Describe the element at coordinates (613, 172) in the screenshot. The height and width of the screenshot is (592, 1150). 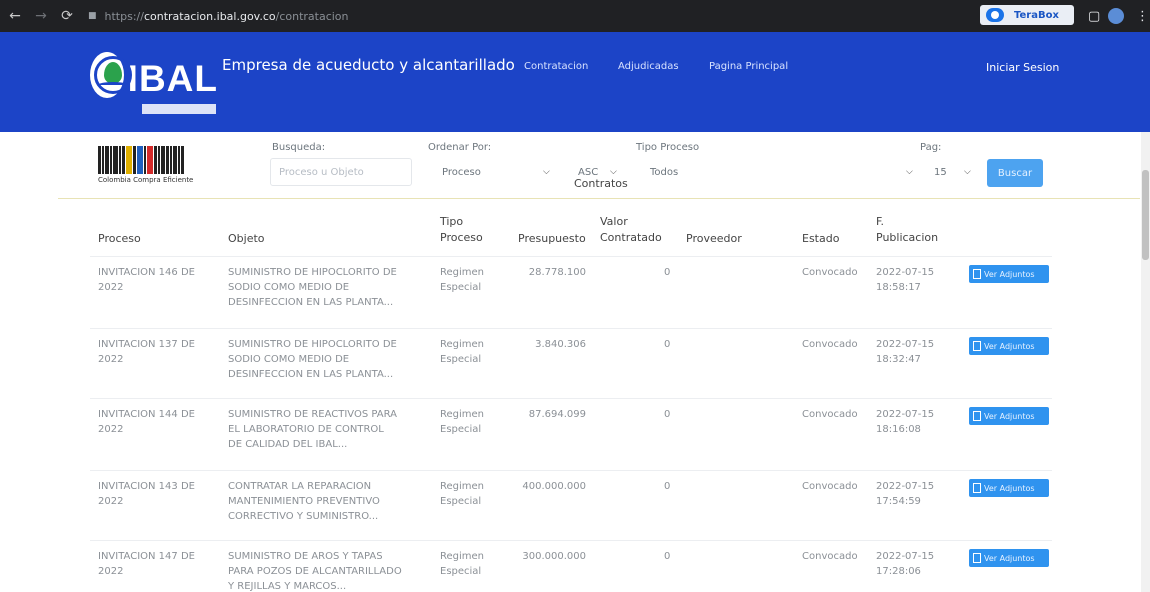
I see `chevron-down-icon: ⌵` at that location.